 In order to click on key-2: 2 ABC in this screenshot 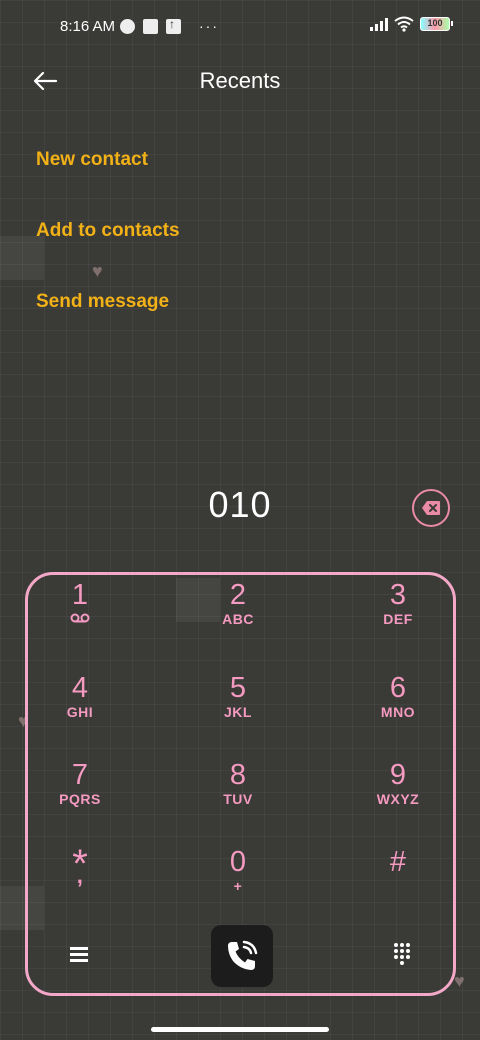, I will do `click(238, 620)`.